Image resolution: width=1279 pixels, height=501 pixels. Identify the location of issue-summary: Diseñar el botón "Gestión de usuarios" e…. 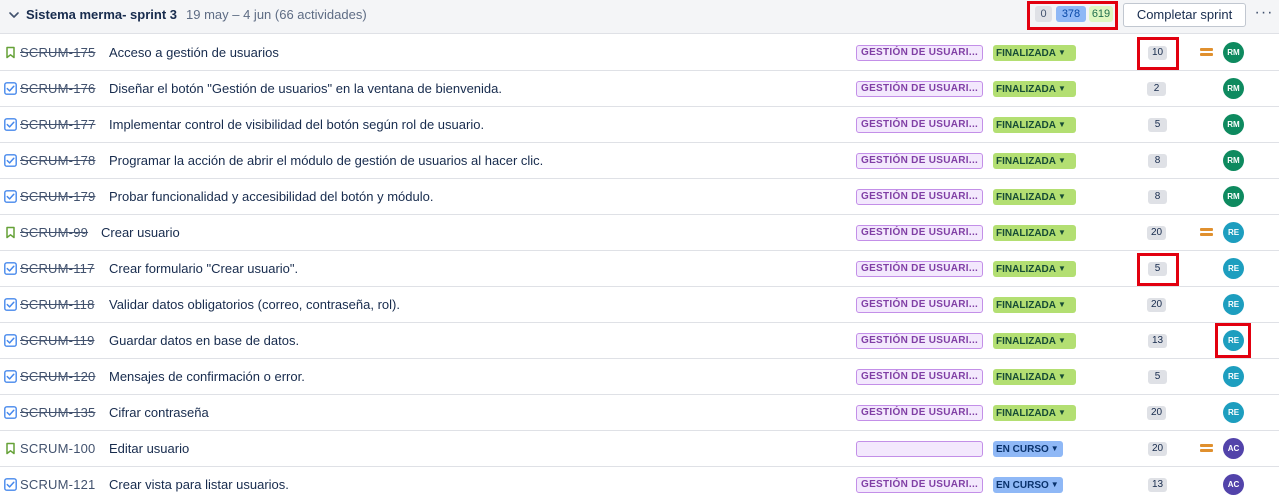
(305, 88).